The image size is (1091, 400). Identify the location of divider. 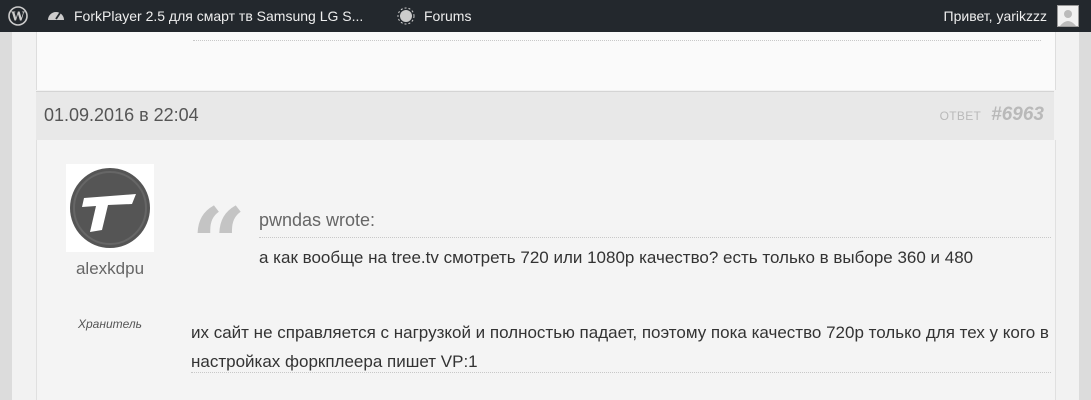
(617, 40).